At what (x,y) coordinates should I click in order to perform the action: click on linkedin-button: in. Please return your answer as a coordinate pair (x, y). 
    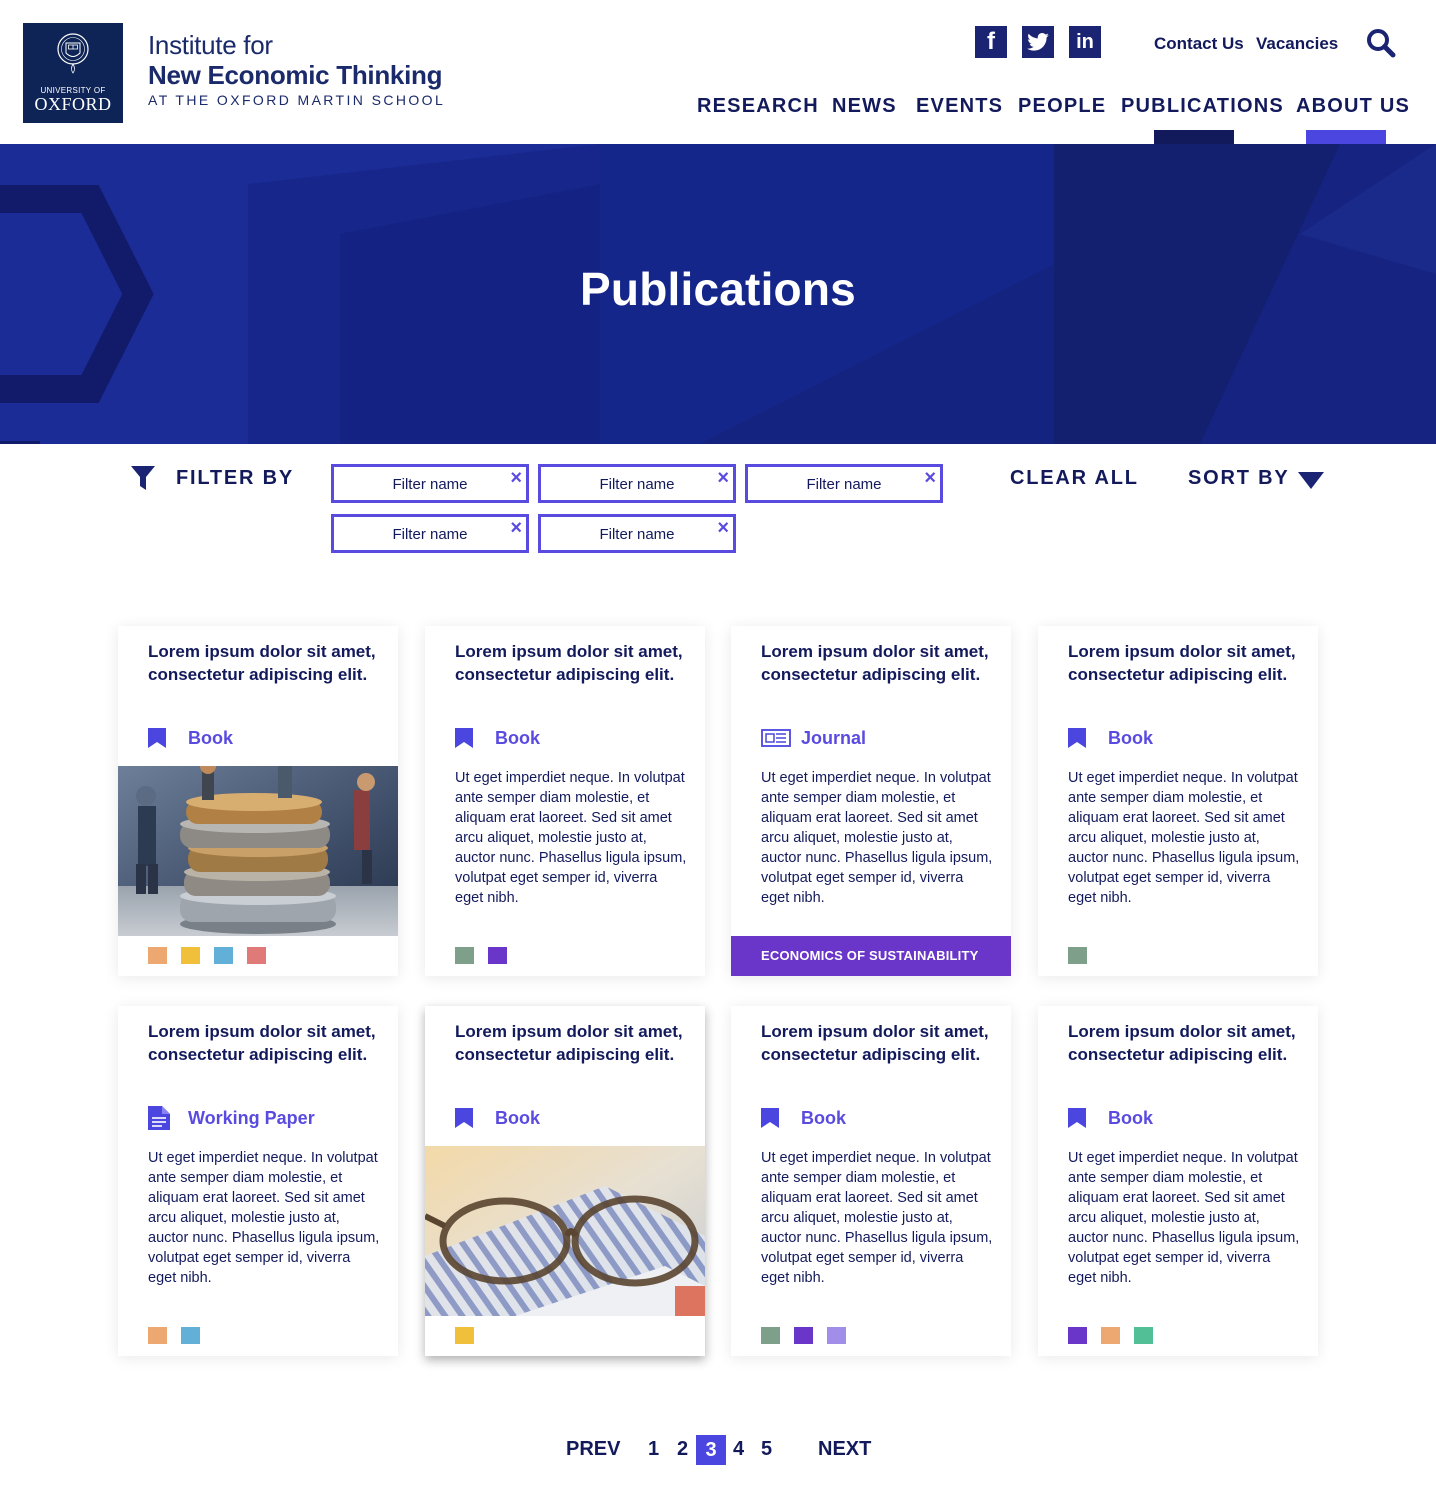
    Looking at the image, I should click on (1085, 42).